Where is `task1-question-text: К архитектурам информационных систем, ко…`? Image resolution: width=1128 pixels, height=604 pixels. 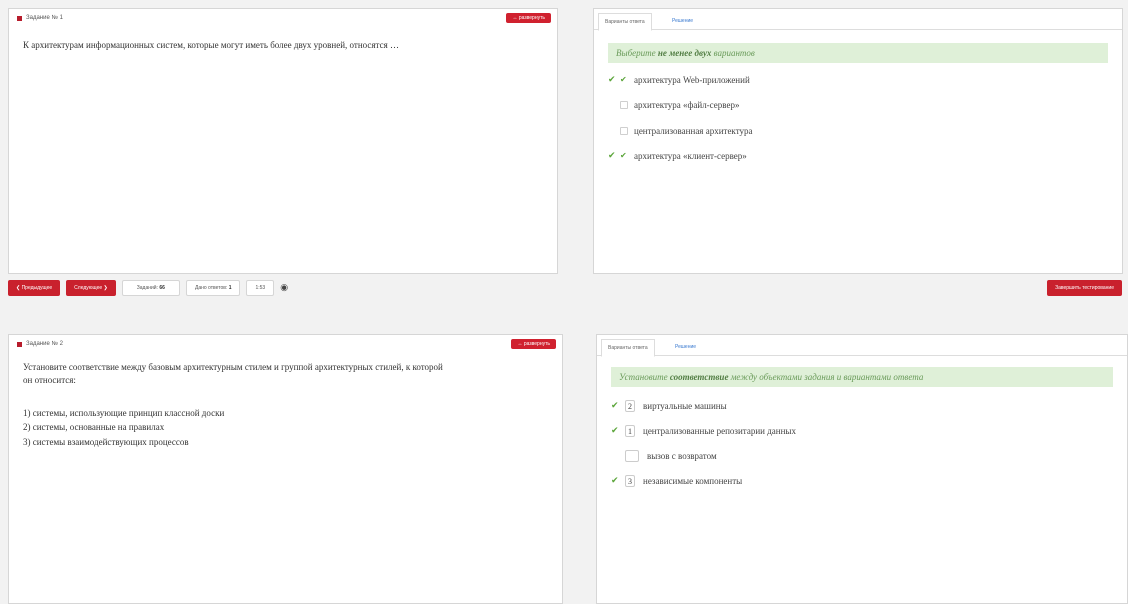 task1-question-text: К архитектурам информационных систем, ко… is located at coordinates (211, 45).